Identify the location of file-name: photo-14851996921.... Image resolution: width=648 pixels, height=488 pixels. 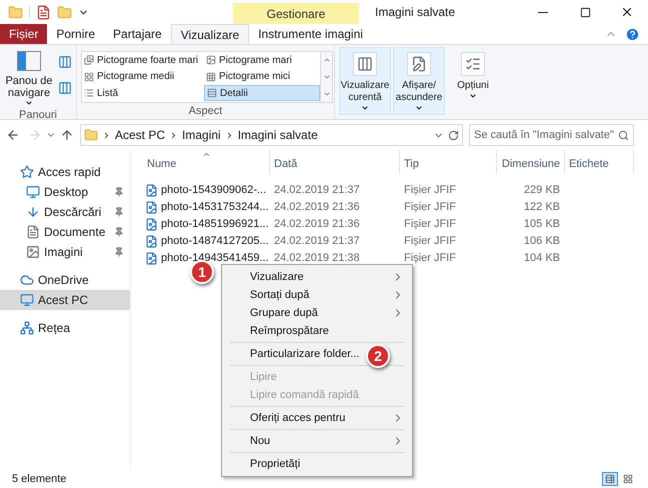
(215, 224).